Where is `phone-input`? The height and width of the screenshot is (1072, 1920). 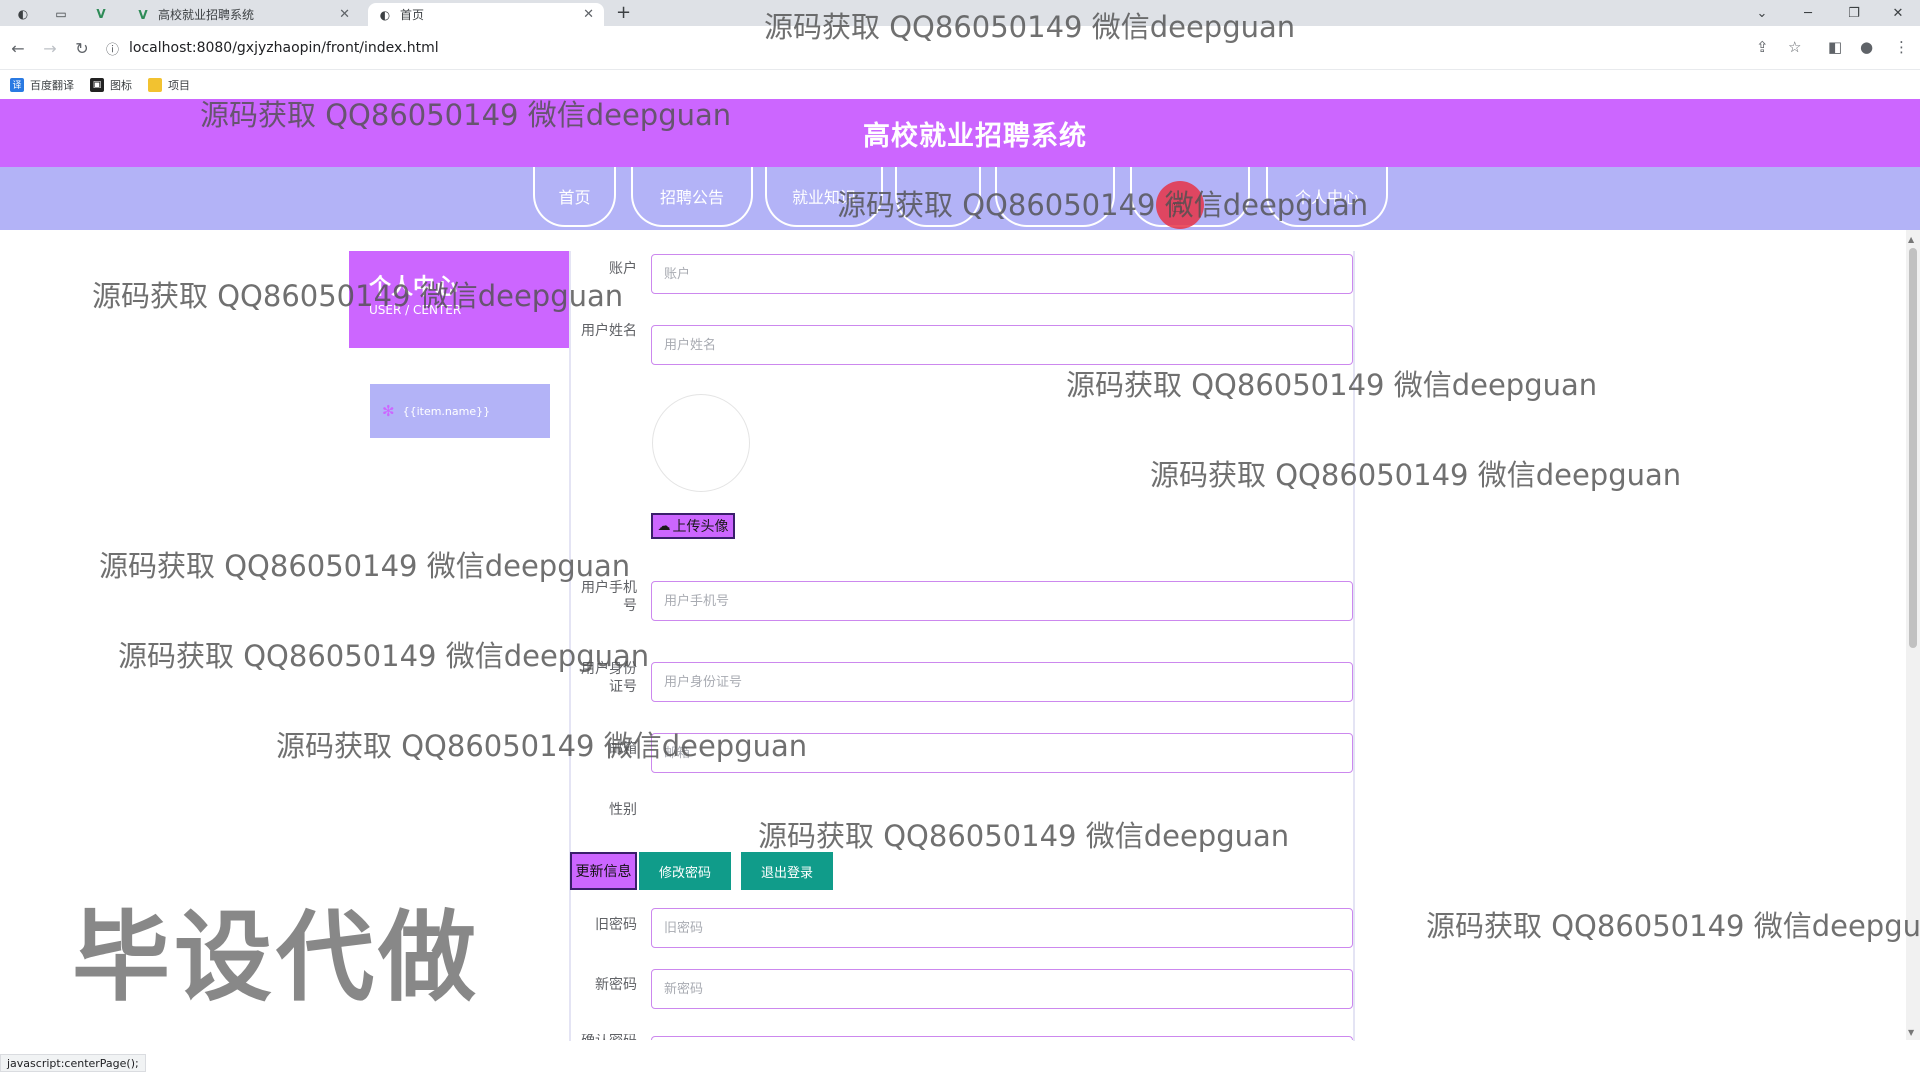 phone-input is located at coordinates (1002, 601).